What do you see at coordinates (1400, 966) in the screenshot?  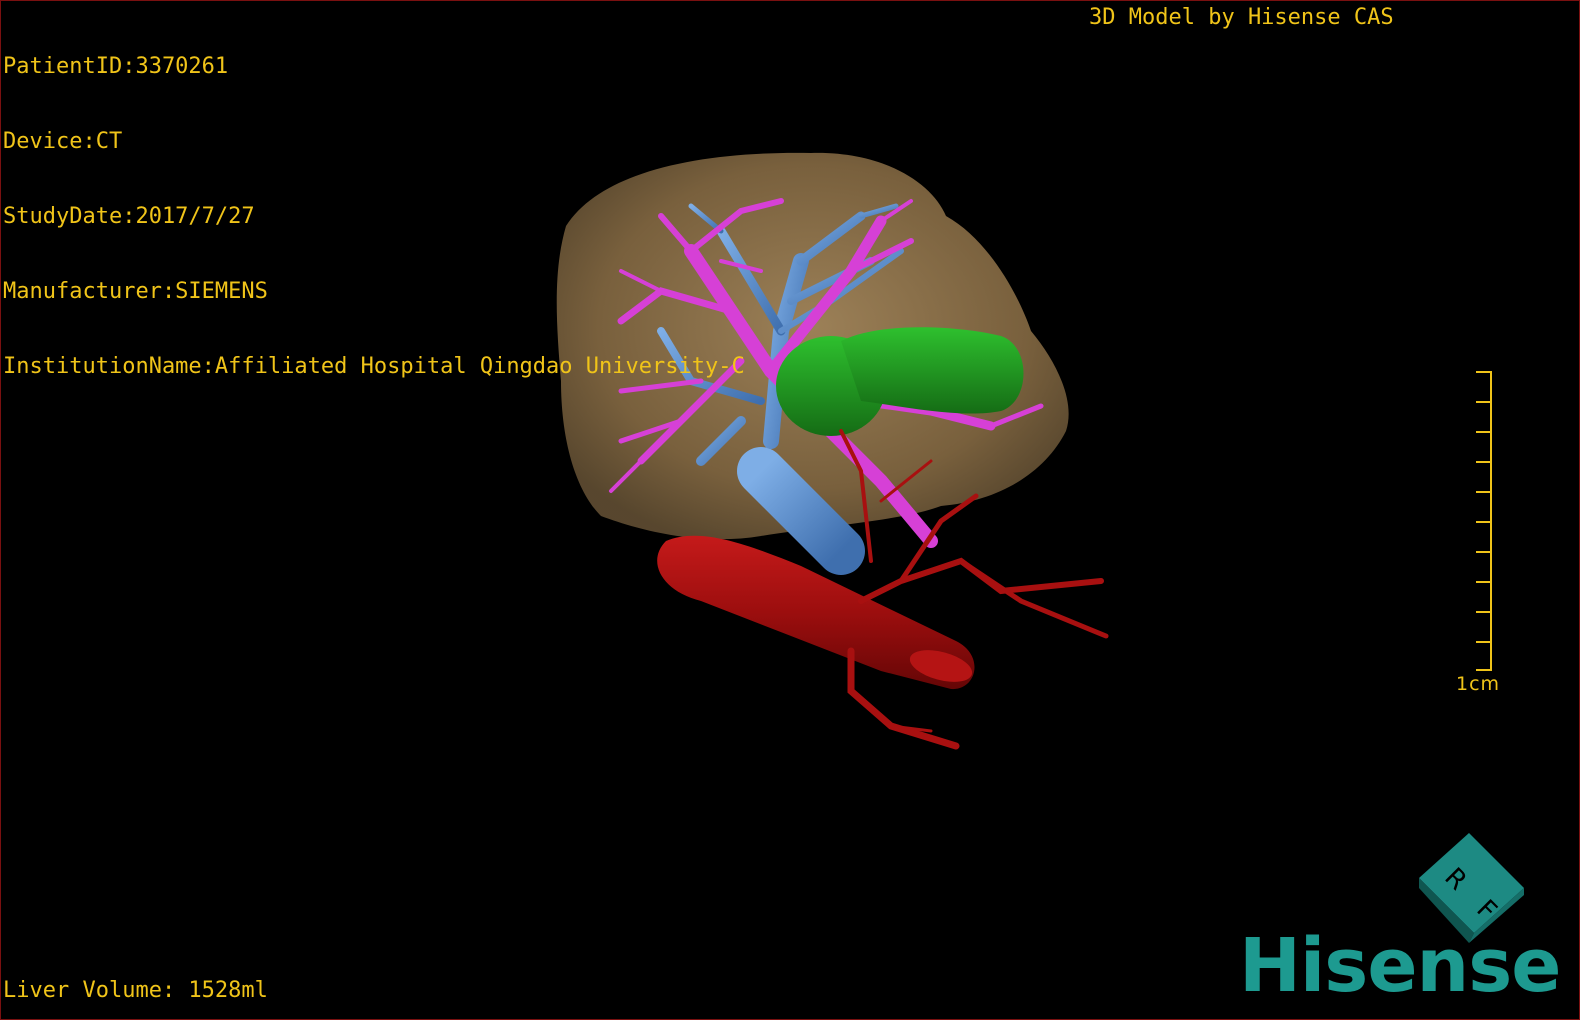 I see `hisense-logo: Hisense` at bounding box center [1400, 966].